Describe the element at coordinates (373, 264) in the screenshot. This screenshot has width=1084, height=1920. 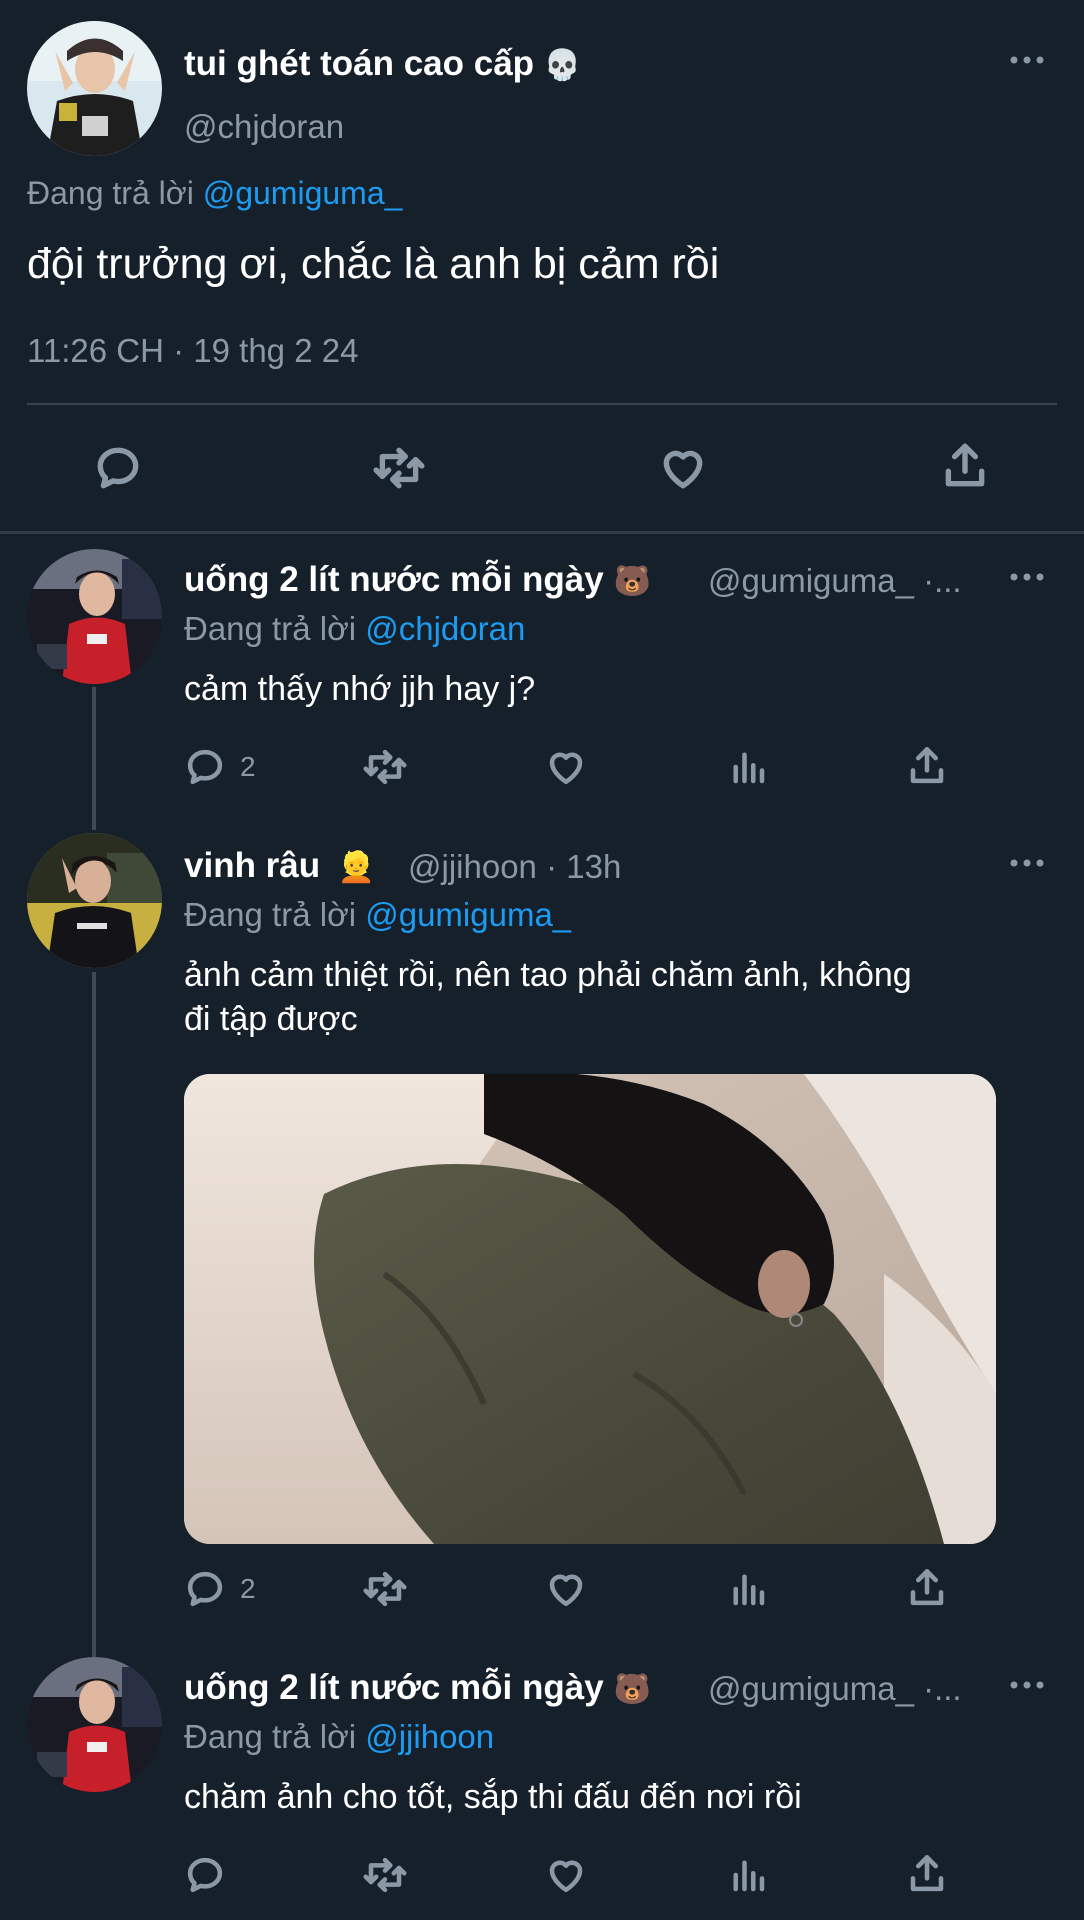
I see `tweet-text: đội trưởng ơi, chắc là anh bị cảm rồi` at that location.